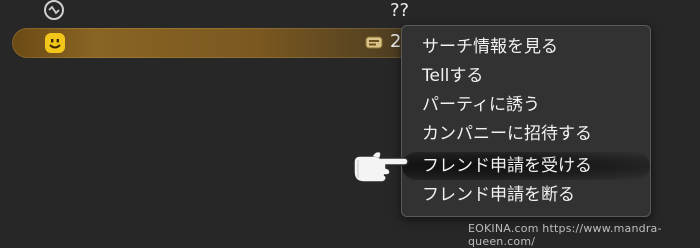 The image size is (700, 248). Describe the element at coordinates (526, 105) in the screenshot. I see `menu-item-invite-party: パーティに誘う` at that location.